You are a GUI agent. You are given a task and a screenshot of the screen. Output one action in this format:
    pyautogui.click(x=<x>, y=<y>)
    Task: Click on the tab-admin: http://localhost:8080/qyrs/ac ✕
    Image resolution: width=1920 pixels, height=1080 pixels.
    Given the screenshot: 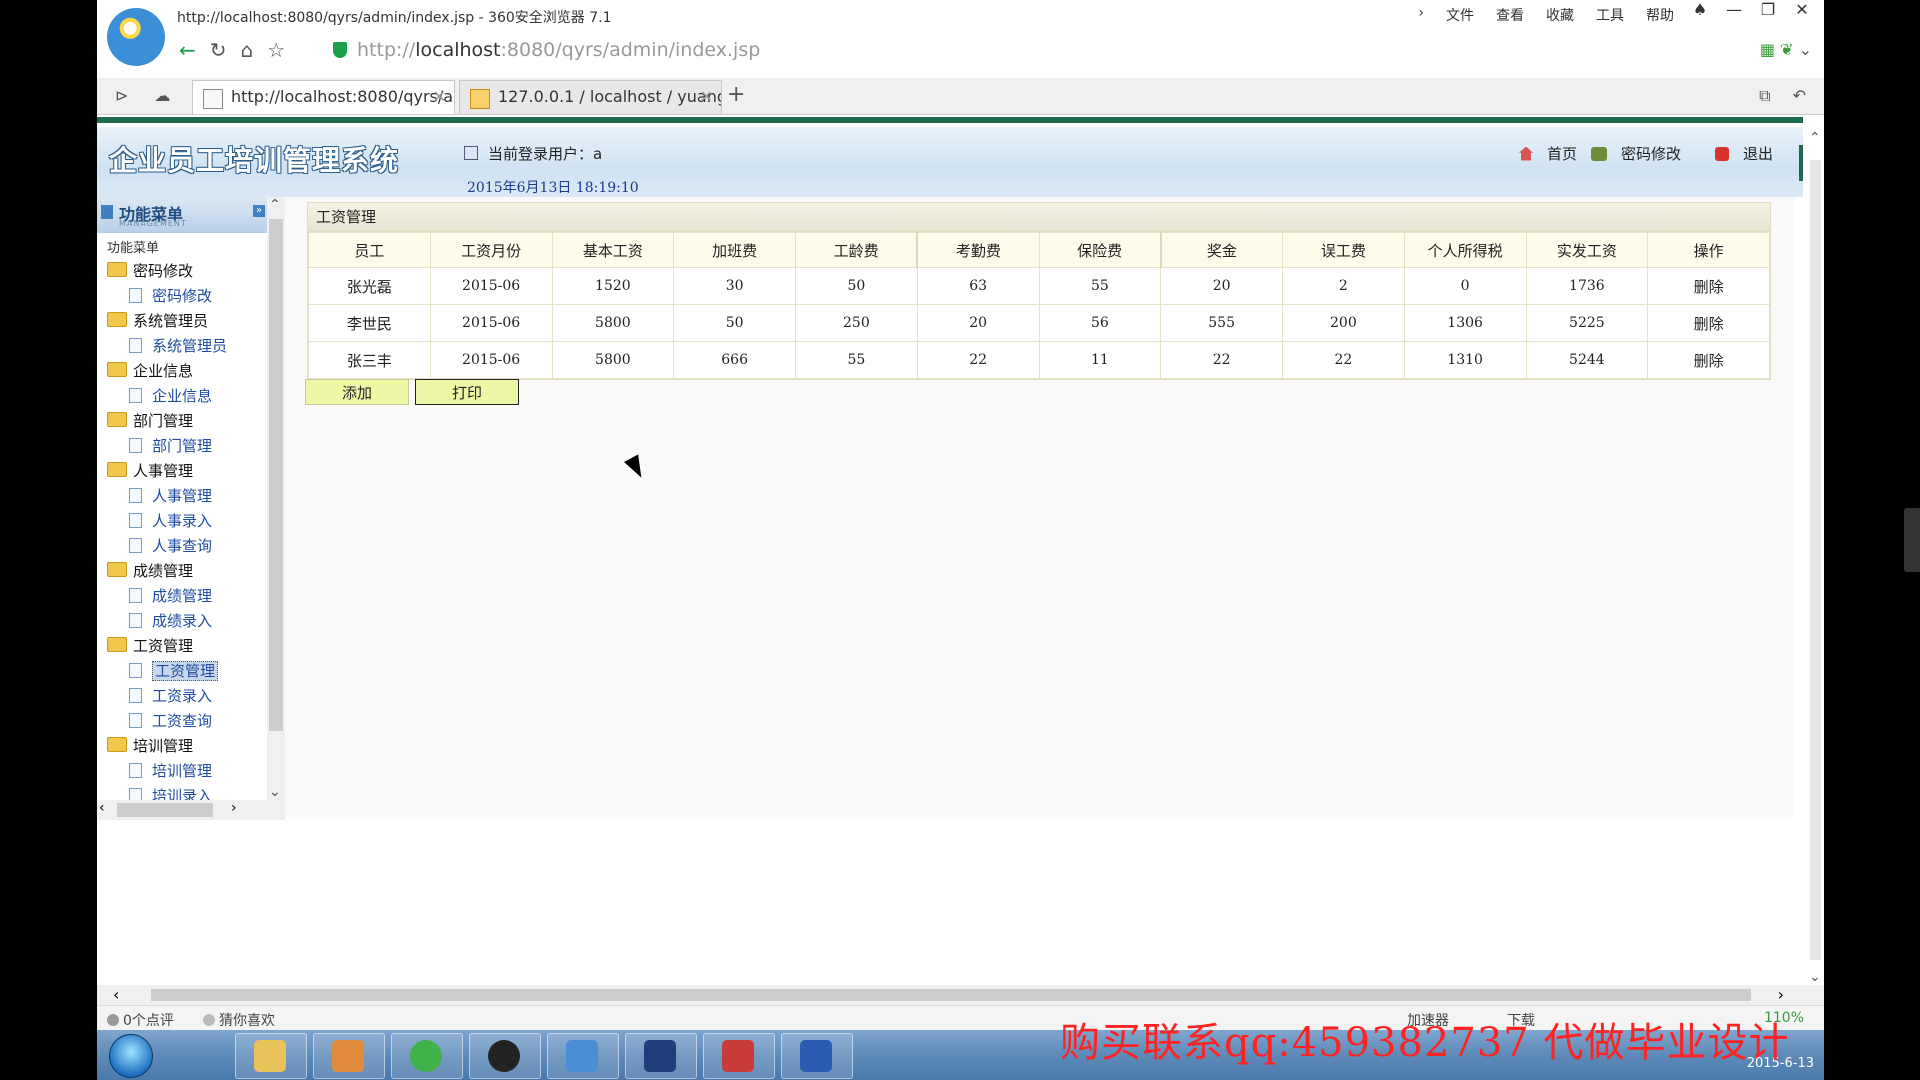 What is the action you would take?
    pyautogui.click(x=323, y=97)
    